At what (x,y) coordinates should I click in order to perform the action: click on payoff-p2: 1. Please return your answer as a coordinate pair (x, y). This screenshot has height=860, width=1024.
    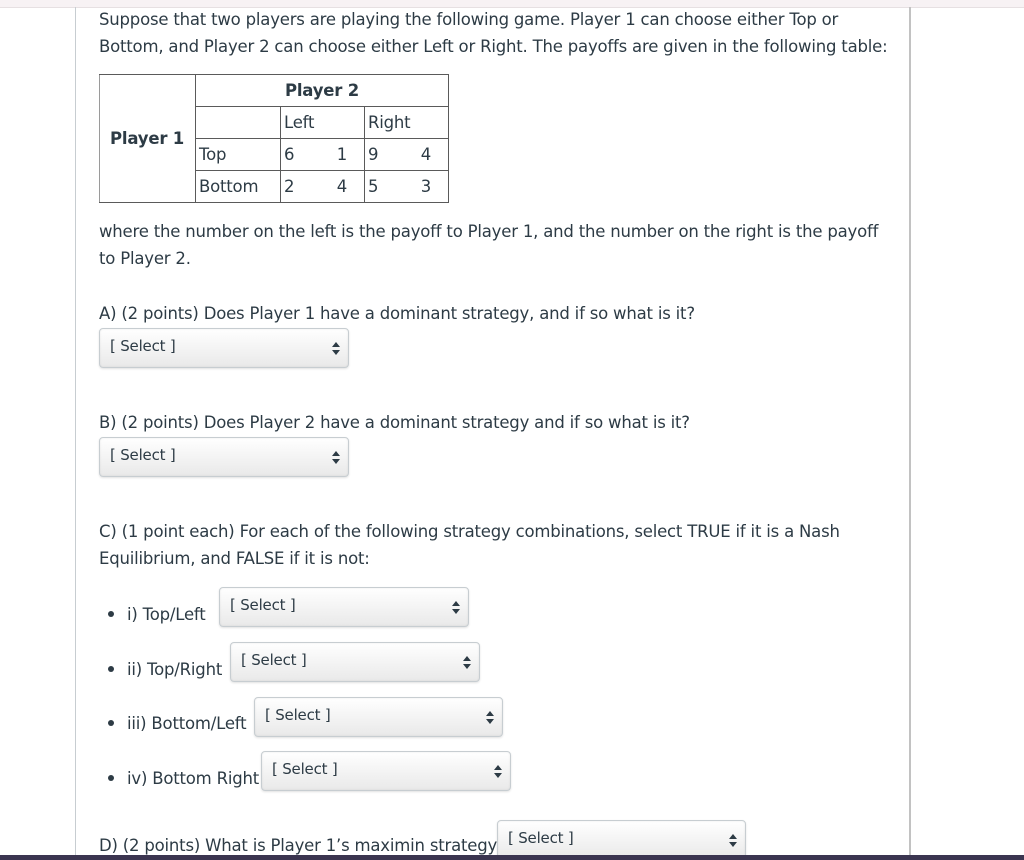
    Looking at the image, I should click on (342, 154).